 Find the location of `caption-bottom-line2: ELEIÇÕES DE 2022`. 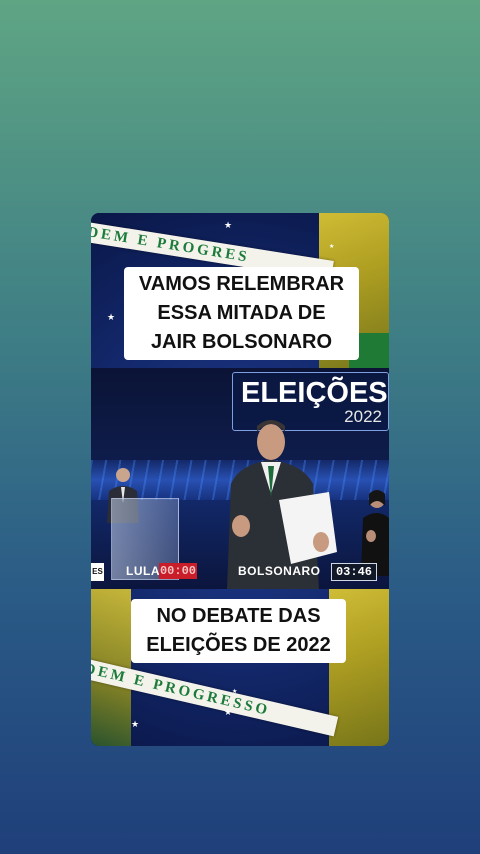

caption-bottom-line2: ELEIÇÕES DE 2022 is located at coordinates (238, 645).